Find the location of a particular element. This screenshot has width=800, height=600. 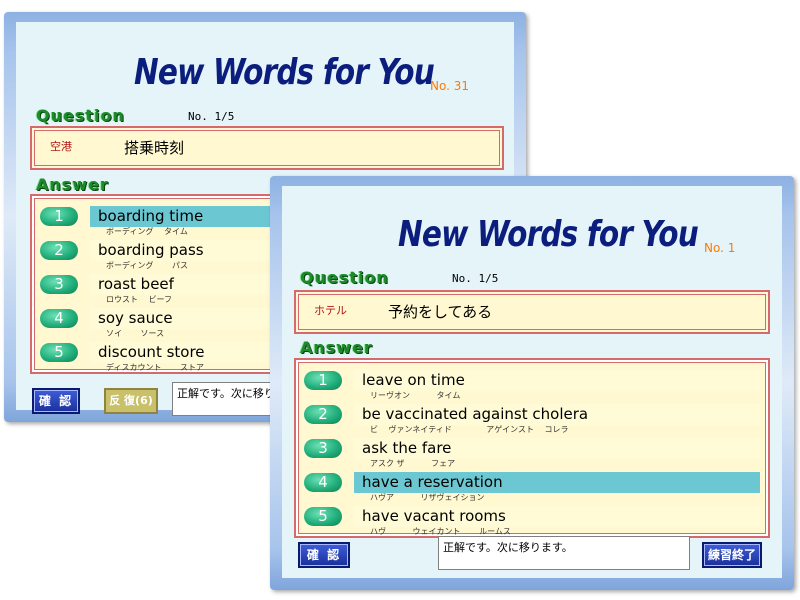

answer-text: leave on time is located at coordinates (413, 380).